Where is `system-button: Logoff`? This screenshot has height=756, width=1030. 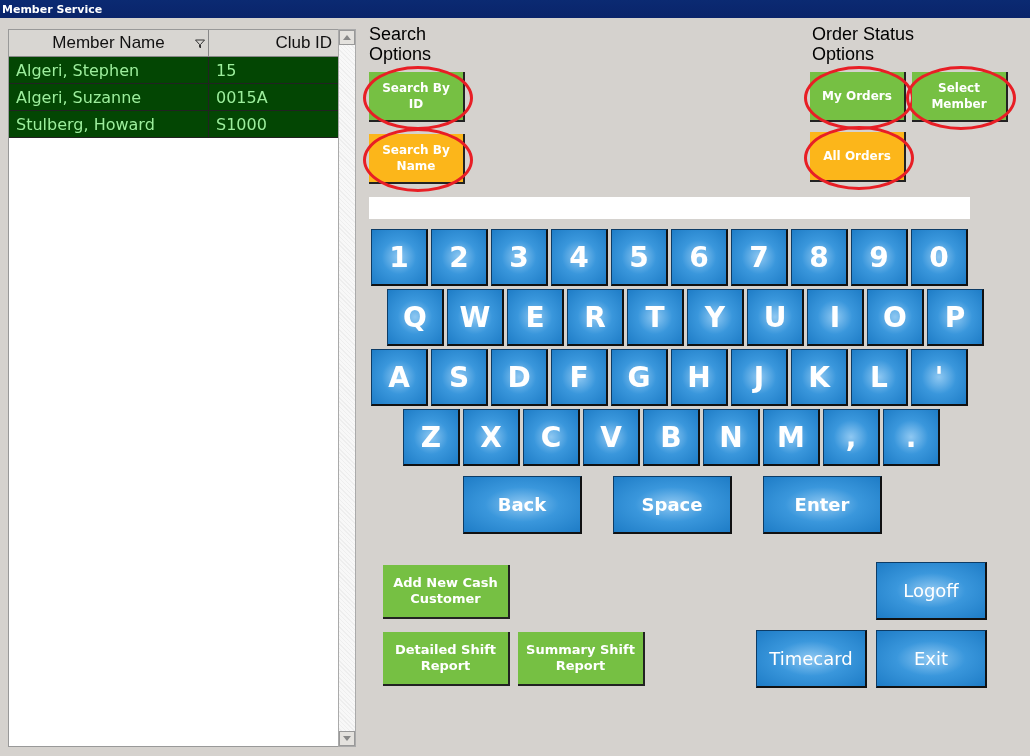
system-button: Logoff is located at coordinates (931, 591).